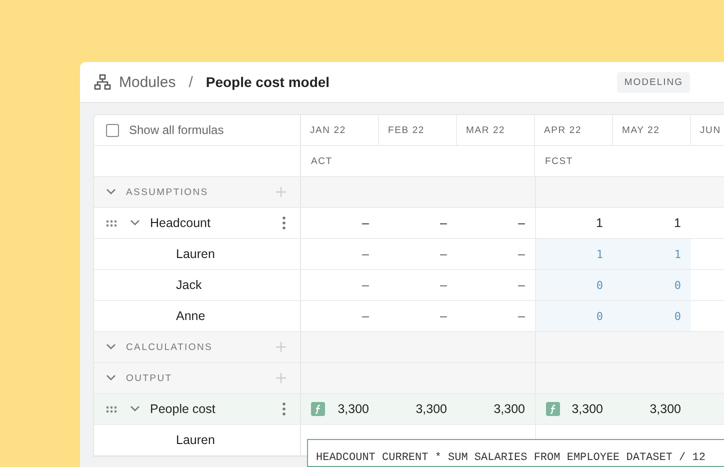 This screenshot has width=724, height=467. What do you see at coordinates (563, 130) in the screenshot?
I see `column-header: APR 22` at bounding box center [563, 130].